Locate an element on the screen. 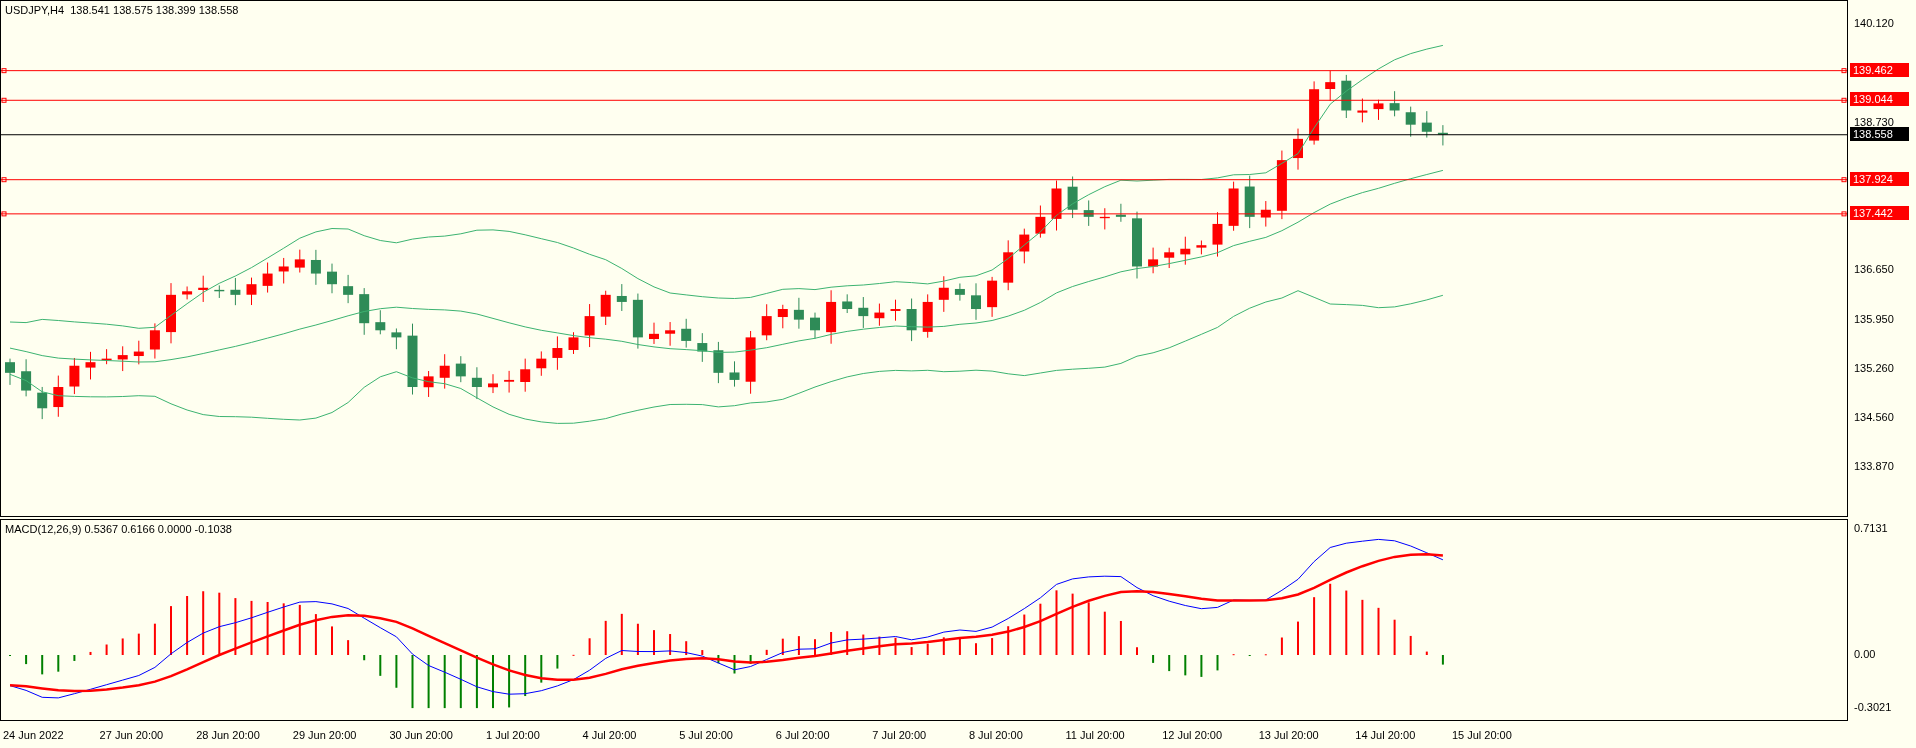  time-axis-label: 13 Jul 20:00 is located at coordinates (1289, 734).